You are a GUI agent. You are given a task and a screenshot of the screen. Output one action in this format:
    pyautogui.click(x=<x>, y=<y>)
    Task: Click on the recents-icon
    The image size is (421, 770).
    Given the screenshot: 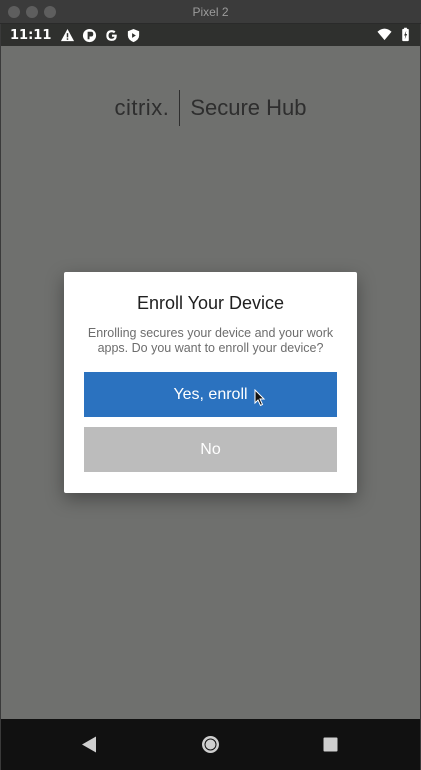 What is the action you would take?
    pyautogui.click(x=330, y=744)
    